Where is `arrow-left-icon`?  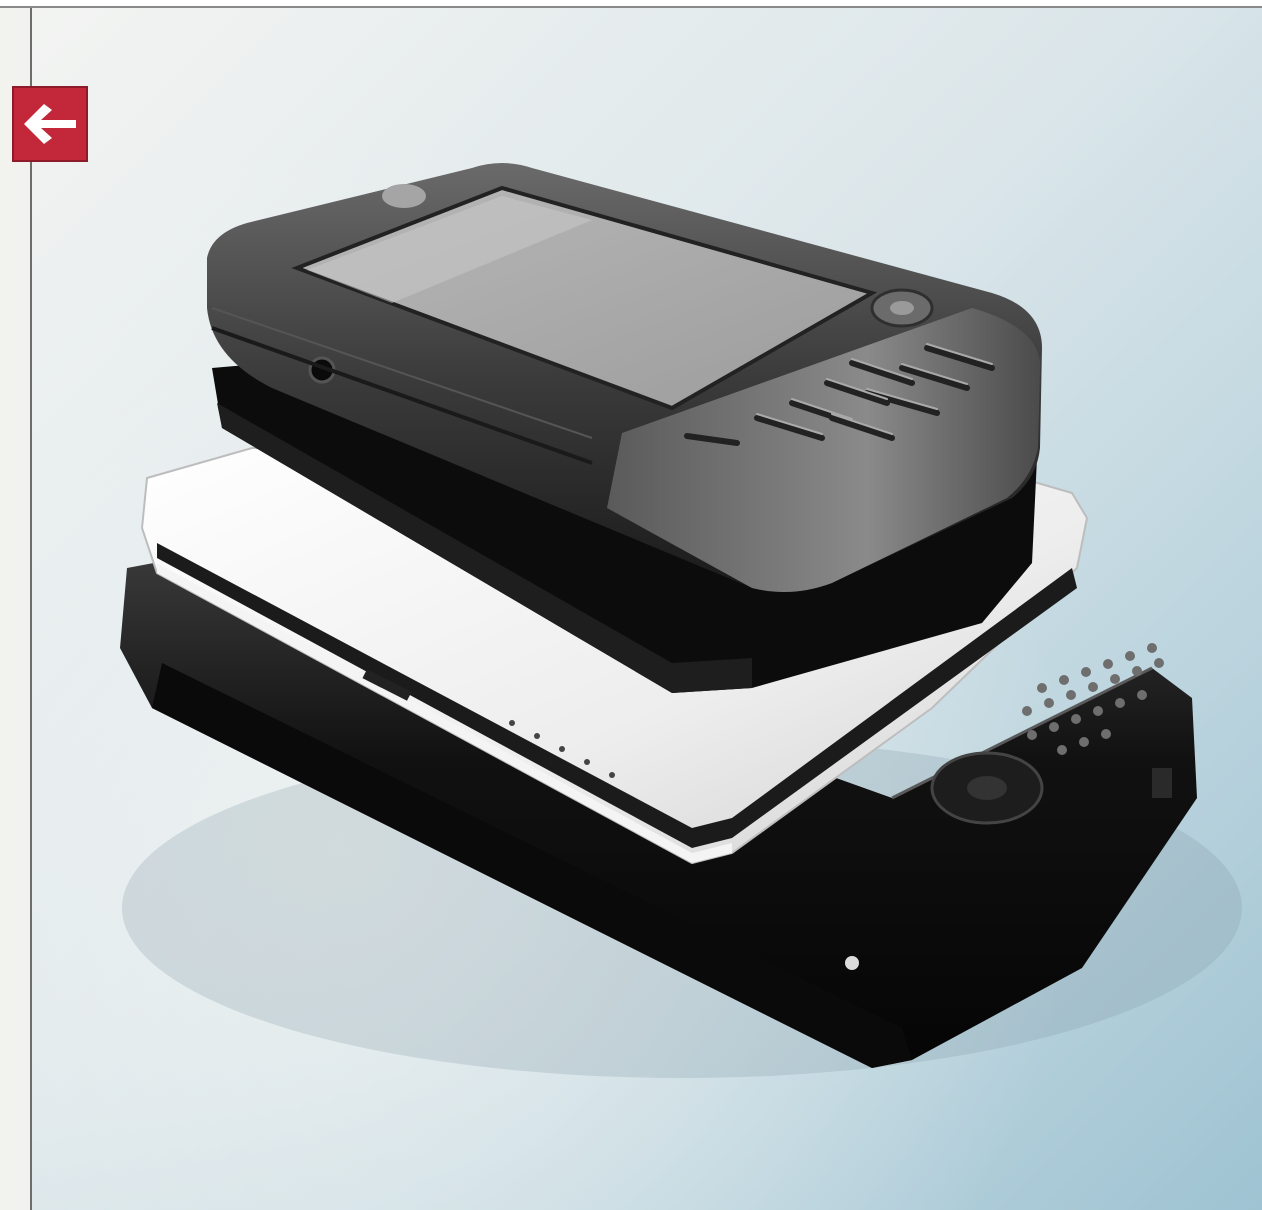 arrow-left-icon is located at coordinates (50, 124).